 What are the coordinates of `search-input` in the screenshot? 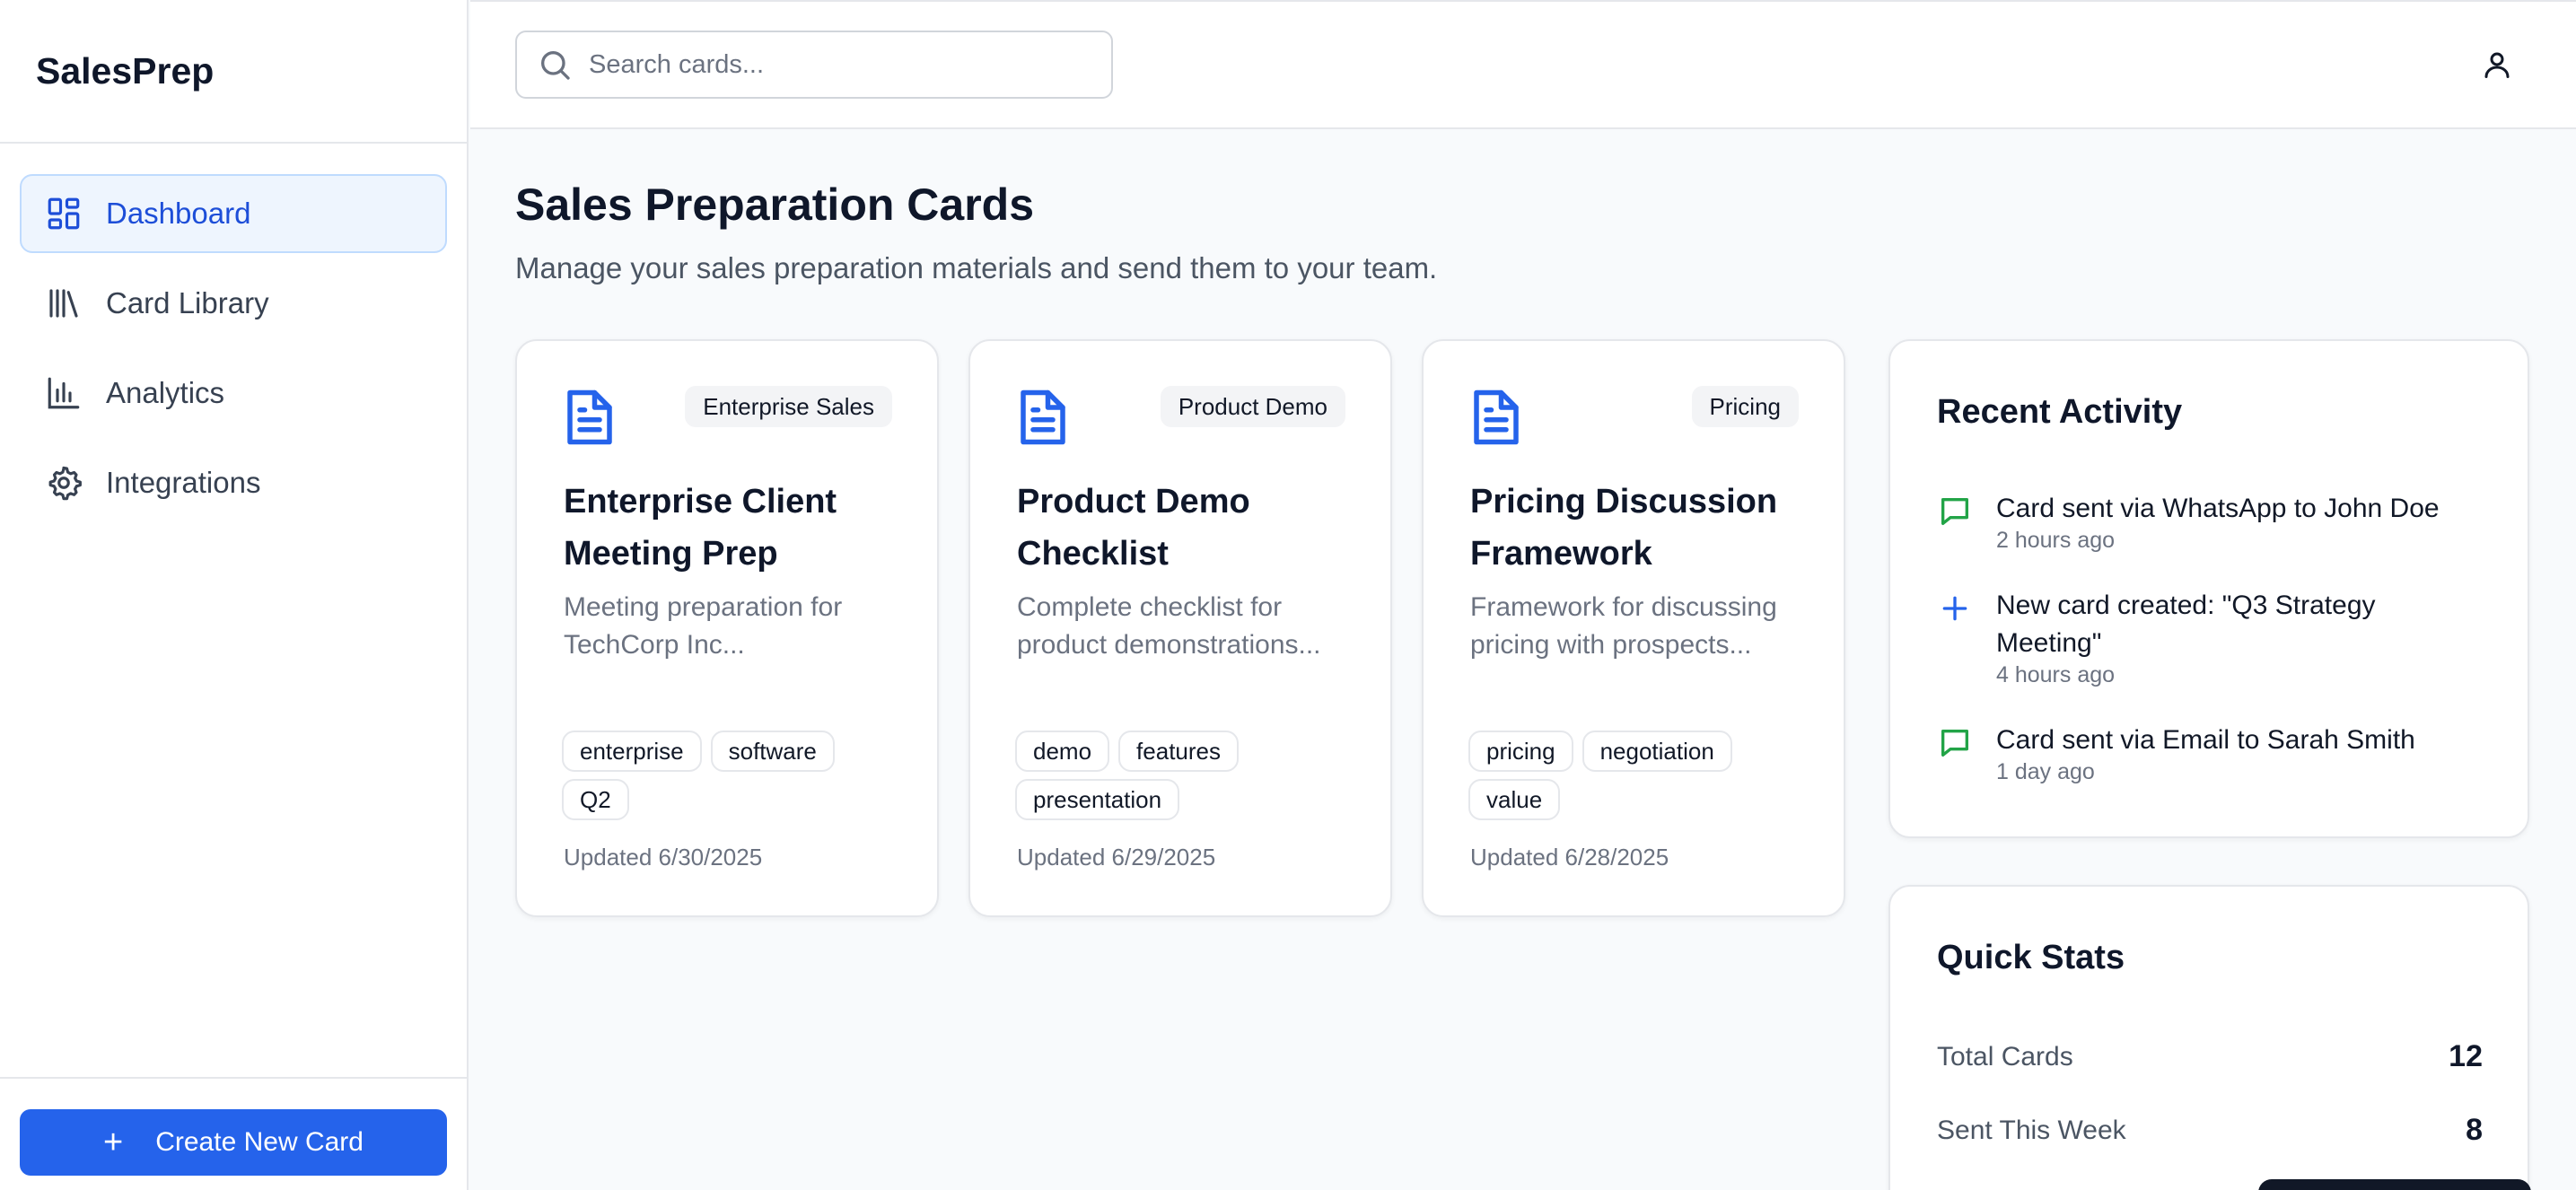 It's located at (840, 65).